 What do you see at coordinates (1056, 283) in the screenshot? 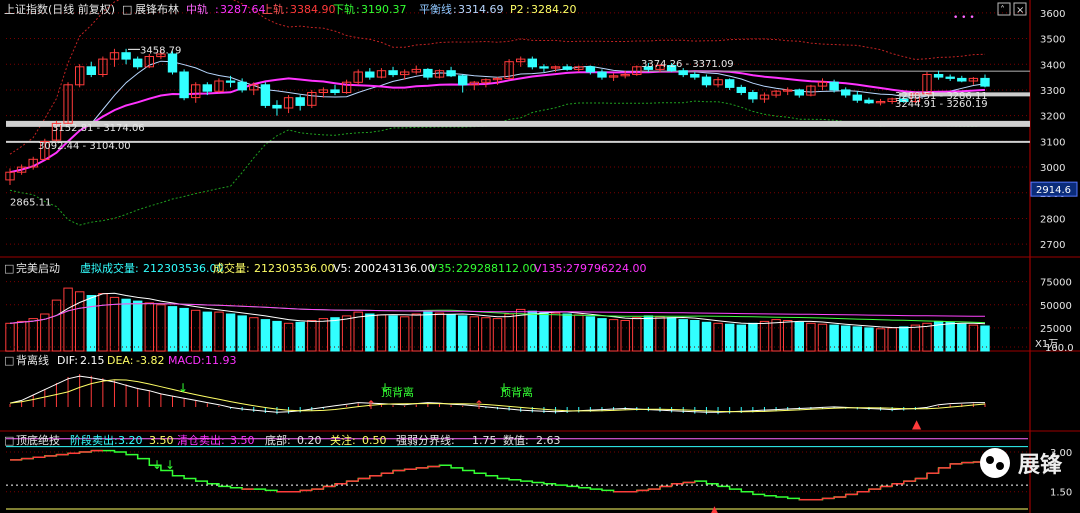
I see `volume-y-tick: 75000` at bounding box center [1056, 283].